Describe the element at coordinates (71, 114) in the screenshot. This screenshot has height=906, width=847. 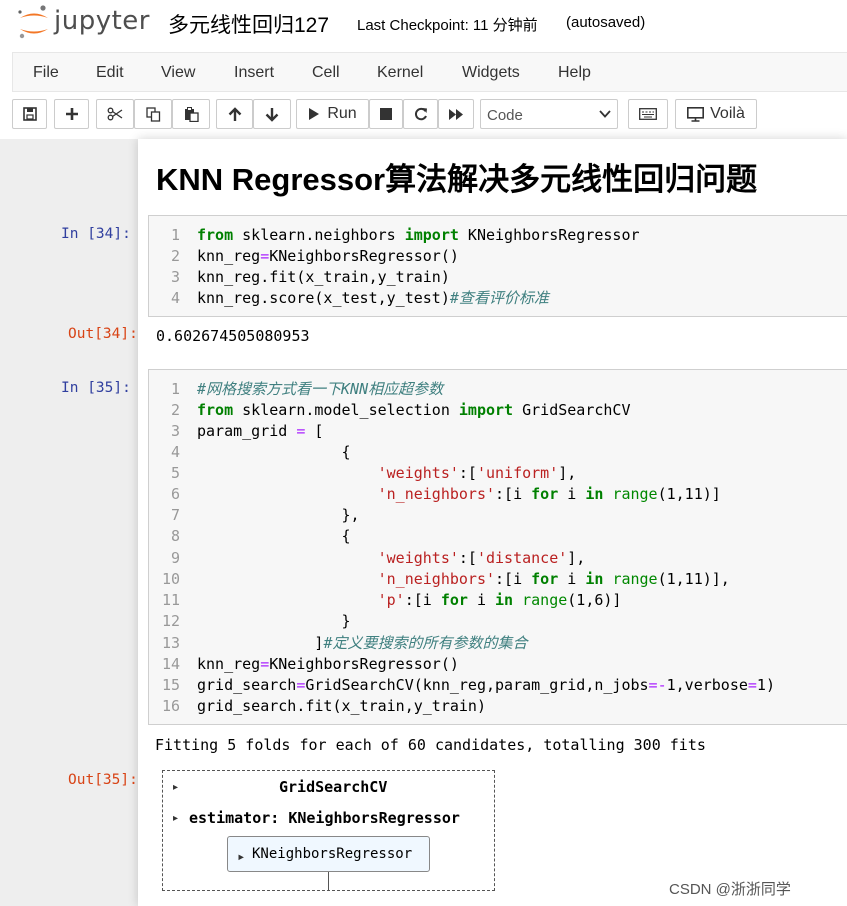
I see `insert-cell-button` at that location.